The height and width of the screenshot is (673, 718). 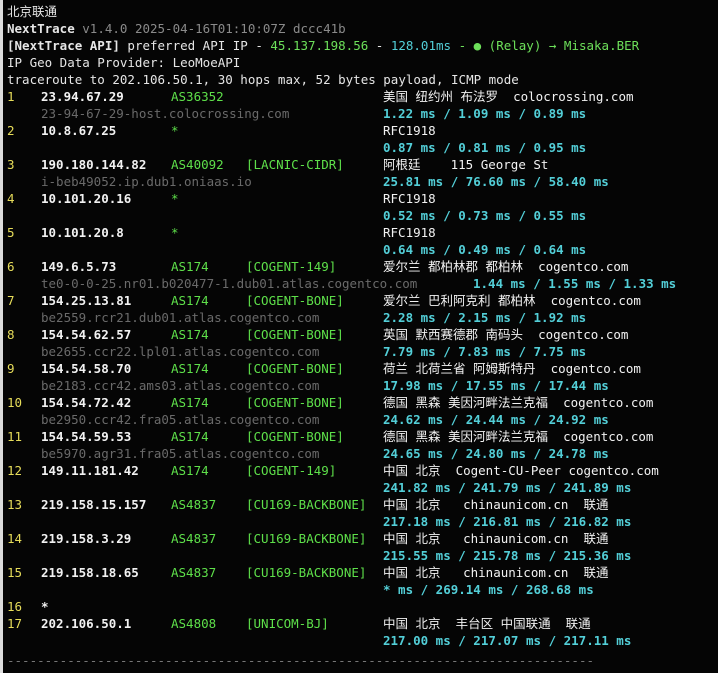 What do you see at coordinates (197, 164) in the screenshot?
I see `hop-asn: AS40092` at bounding box center [197, 164].